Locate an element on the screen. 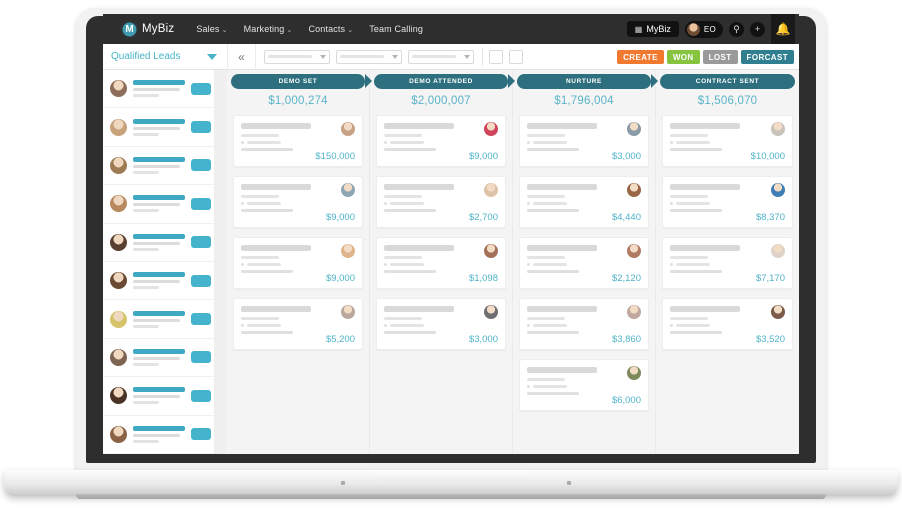 Image resolution: width=902 pixels, height=532 pixels. stage-name: NURTURE is located at coordinates (587, 81).